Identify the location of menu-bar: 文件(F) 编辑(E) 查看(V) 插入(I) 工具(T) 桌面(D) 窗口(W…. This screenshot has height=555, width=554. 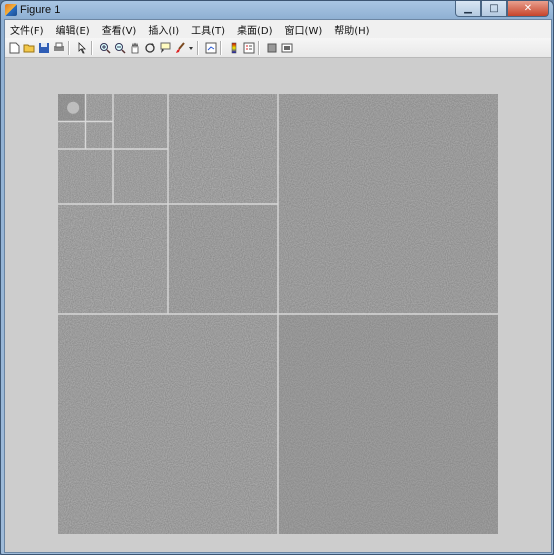
(278, 29).